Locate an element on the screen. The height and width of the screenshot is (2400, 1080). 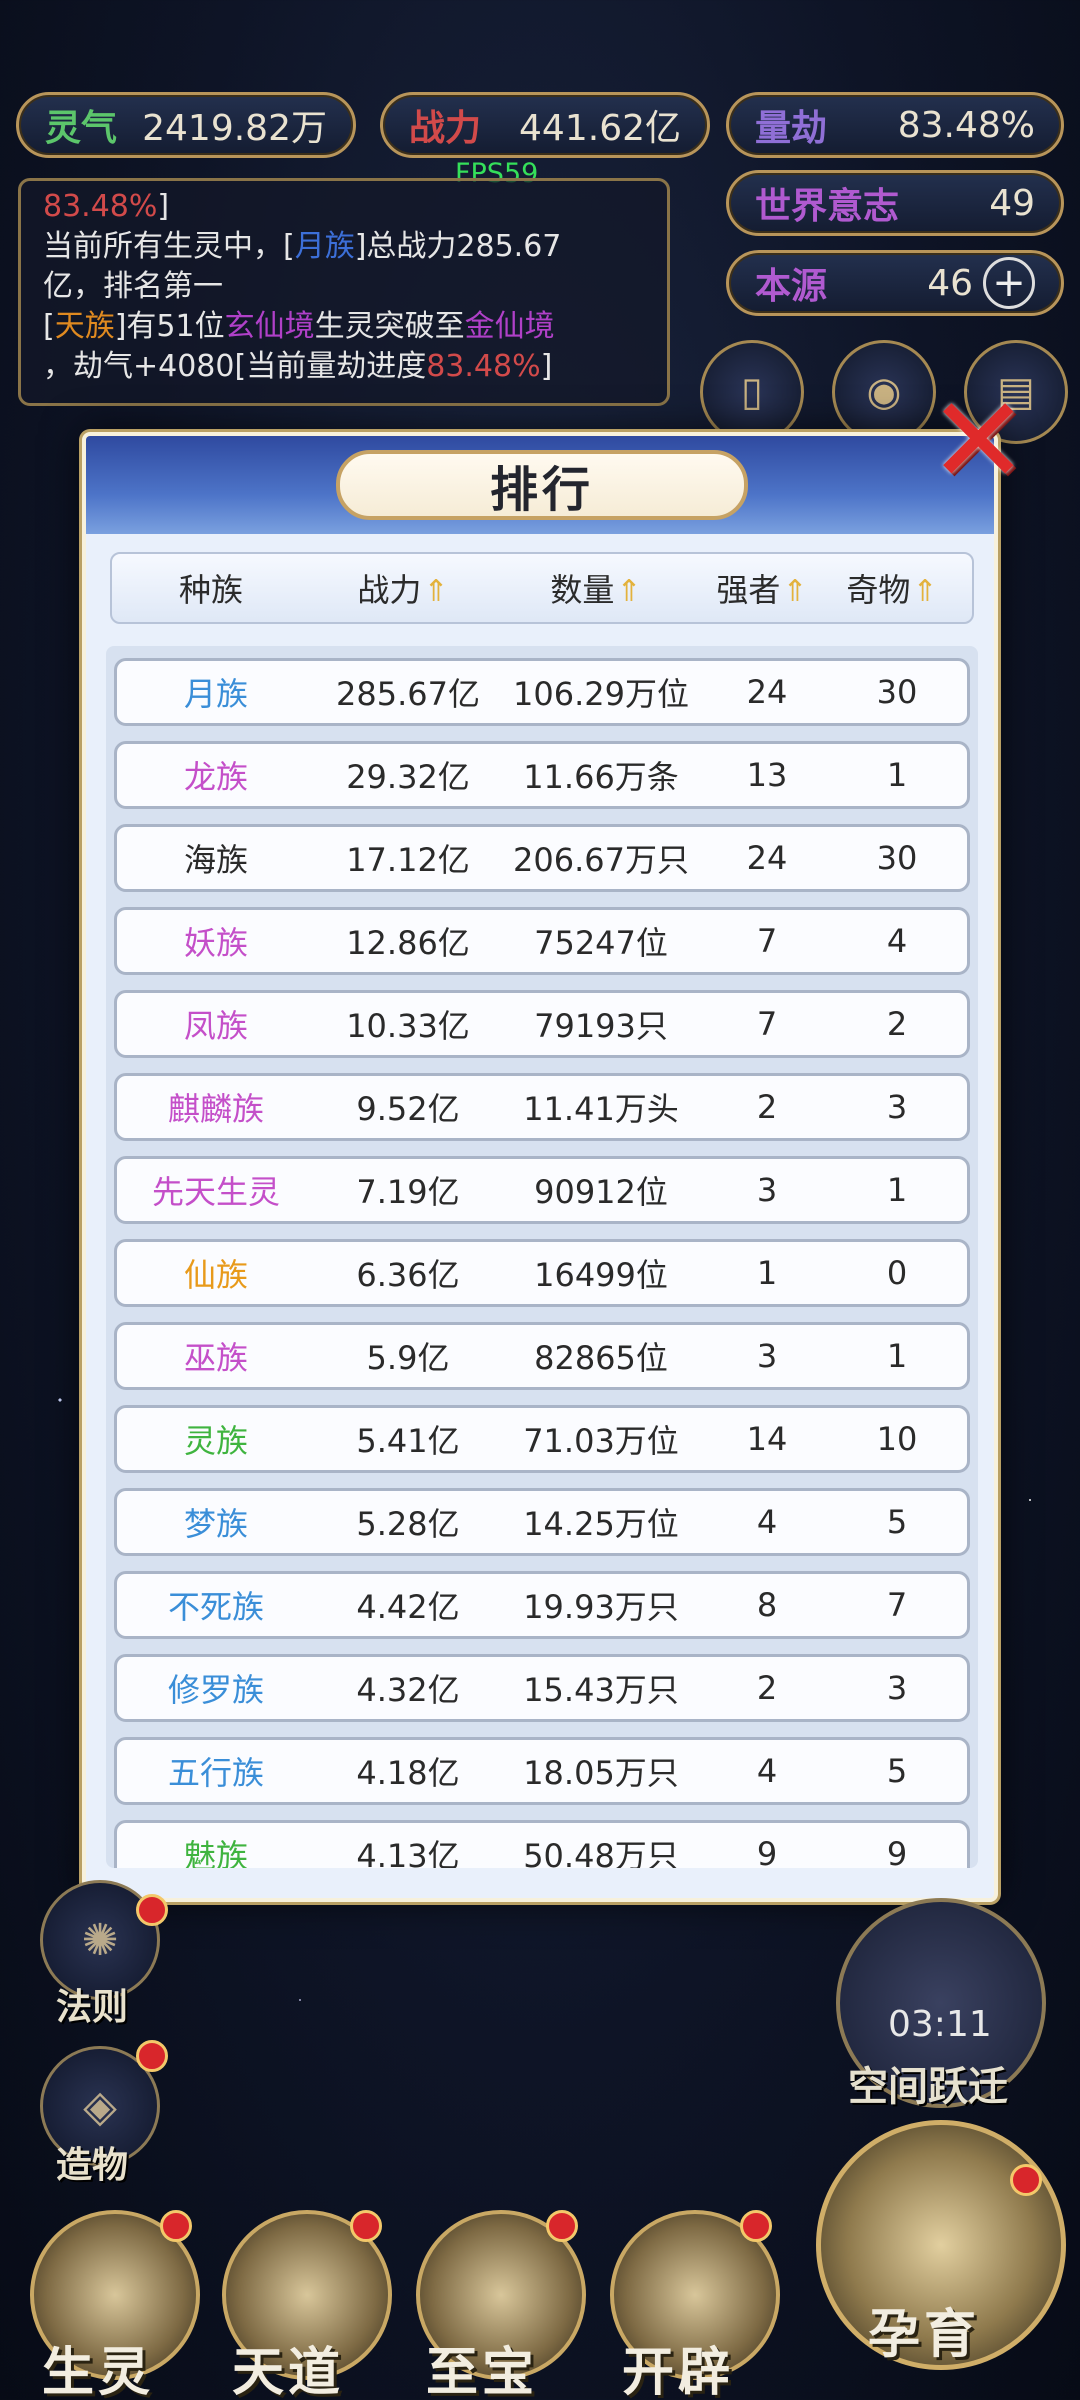
table-header: 种族 战力⇑ 数量⇑ 强者⇑ 奇物⇑ is located at coordinates (542, 588).